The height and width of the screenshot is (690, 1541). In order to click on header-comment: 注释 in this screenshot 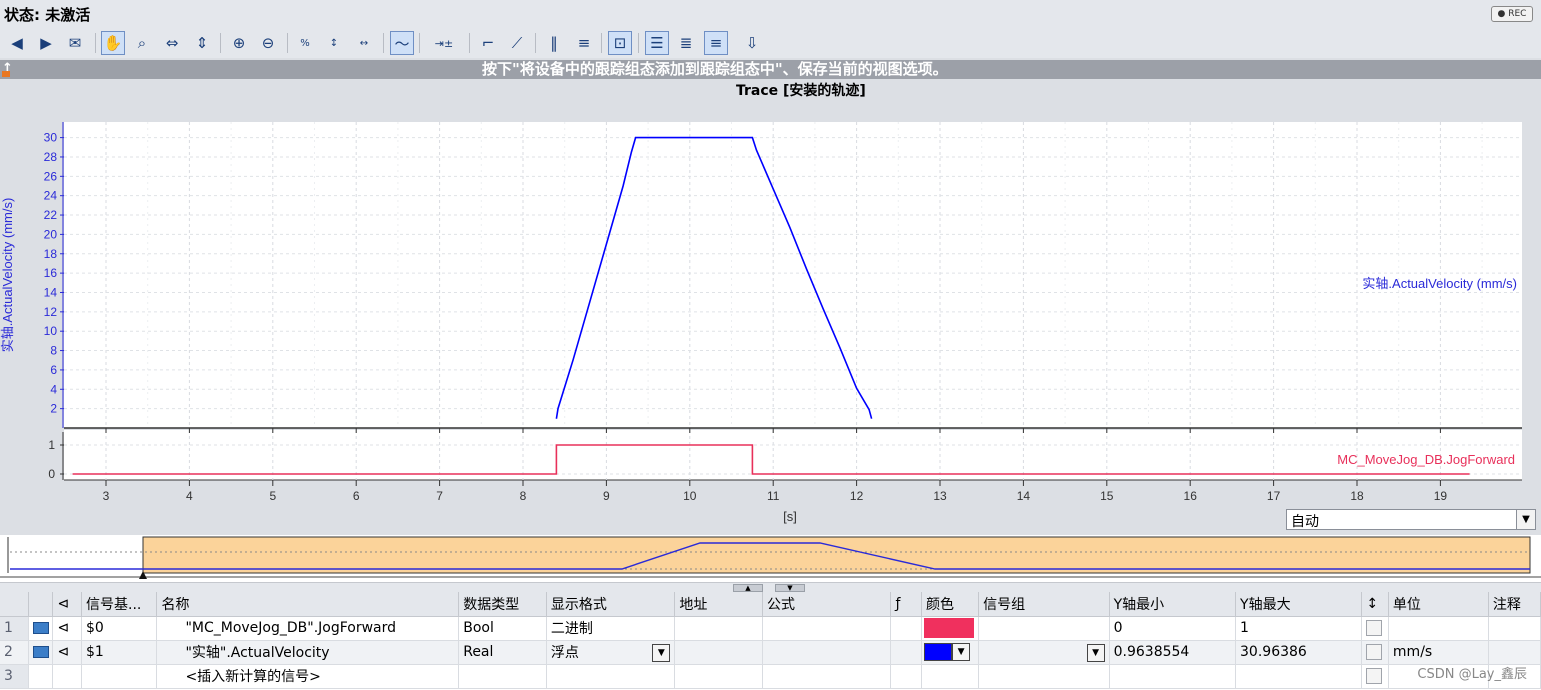, I will do `click(1514, 604)`.